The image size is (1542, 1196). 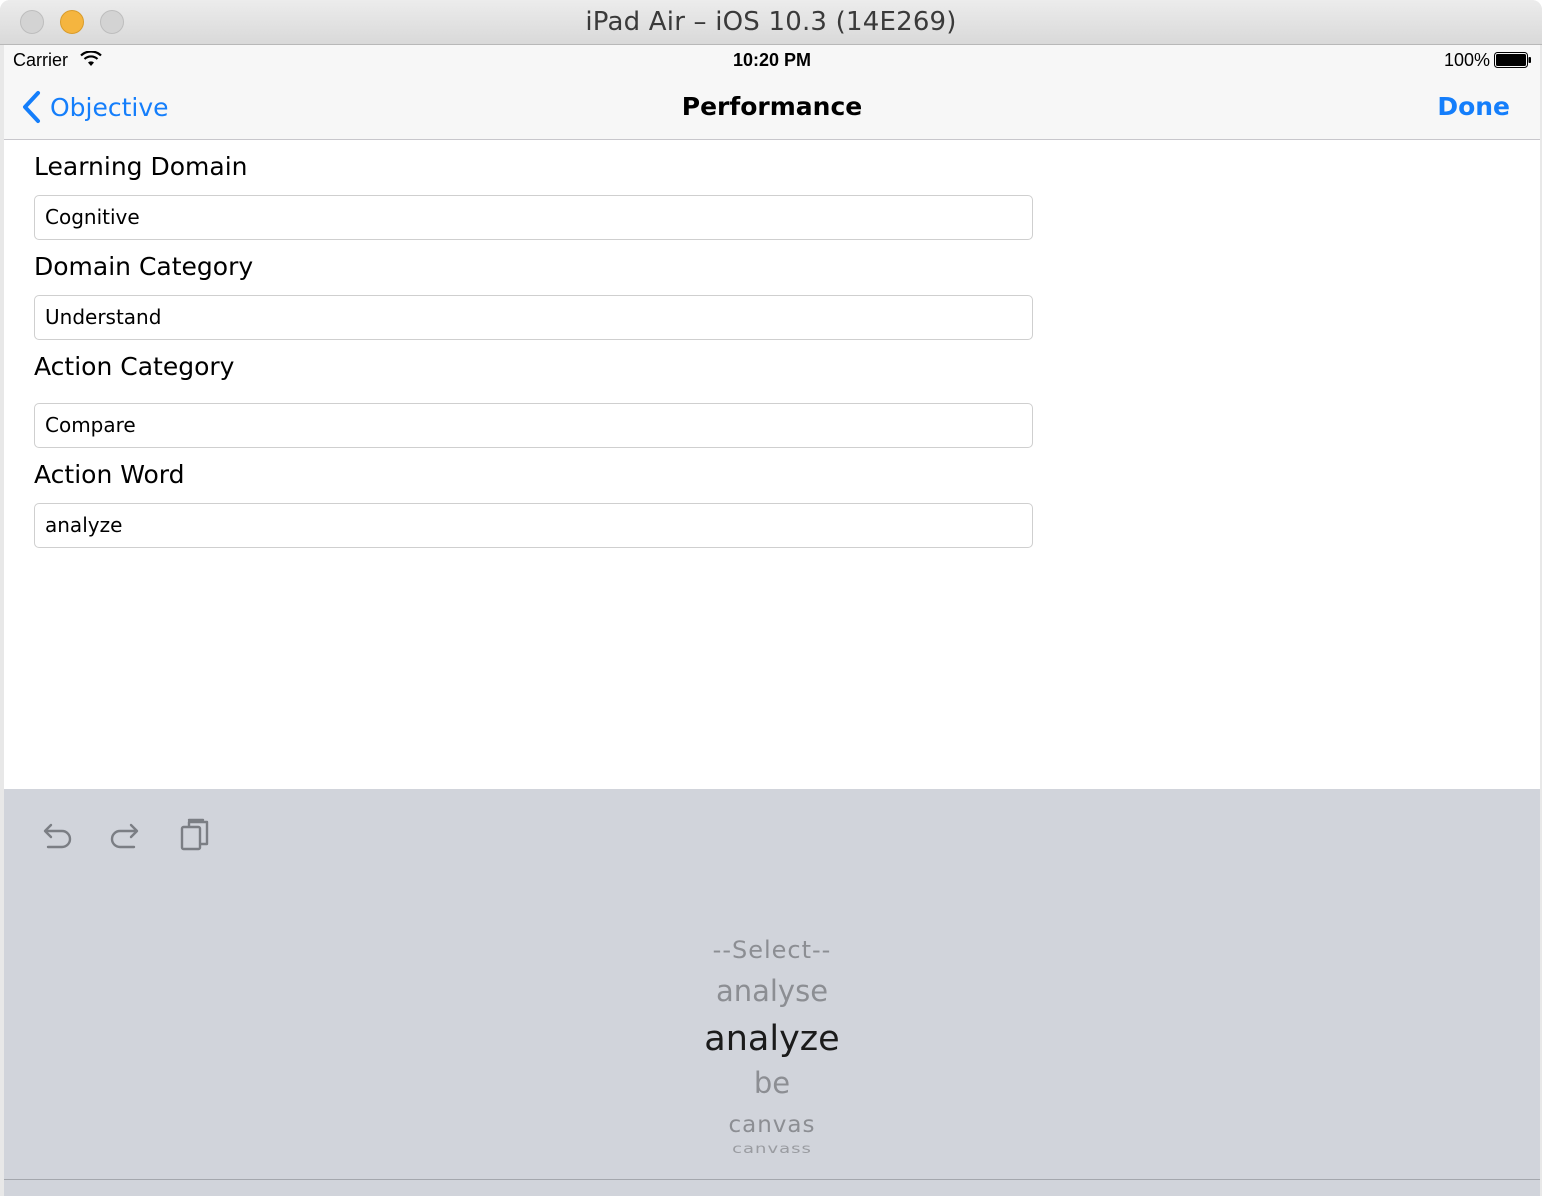 I want to click on picker-item: analyse, so click(x=772, y=991).